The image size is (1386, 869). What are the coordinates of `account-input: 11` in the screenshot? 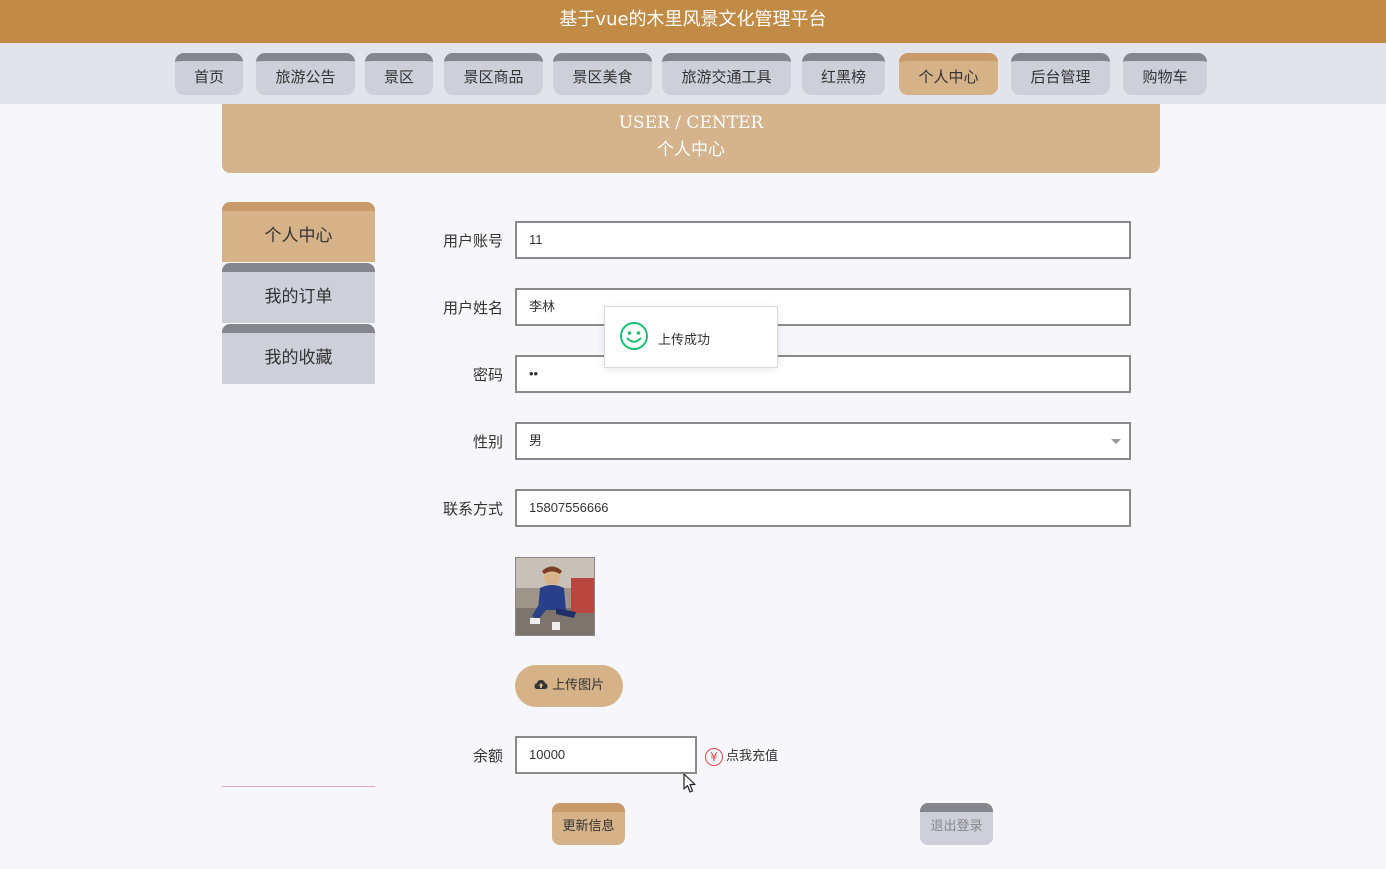 It's located at (823, 240).